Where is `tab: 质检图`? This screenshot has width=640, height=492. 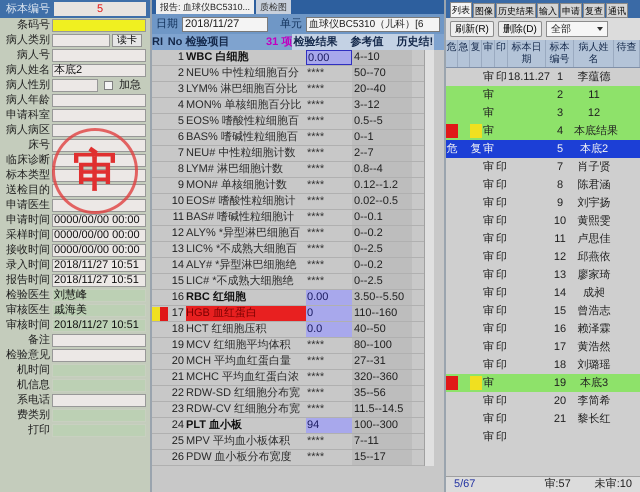 tab: 质检图 is located at coordinates (274, 7).